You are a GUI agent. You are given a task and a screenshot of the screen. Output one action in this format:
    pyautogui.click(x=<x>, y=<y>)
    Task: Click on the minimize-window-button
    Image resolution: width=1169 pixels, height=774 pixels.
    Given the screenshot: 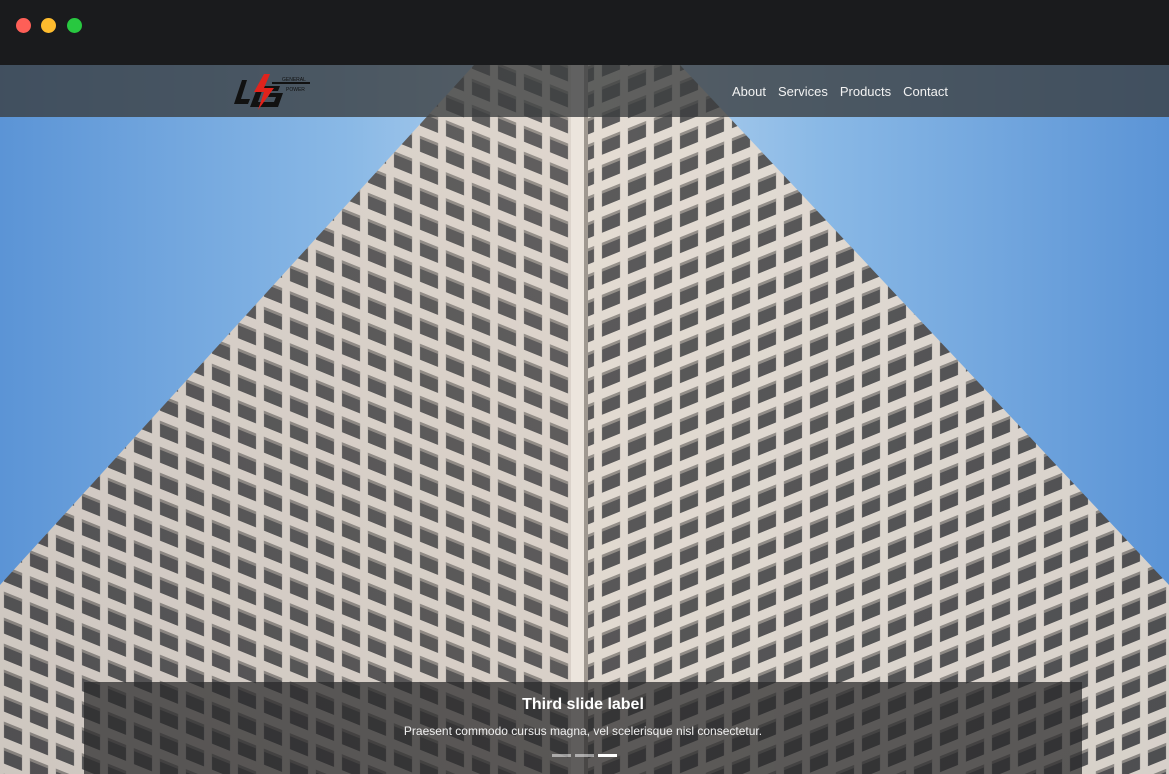 What is the action you would take?
    pyautogui.click(x=48, y=25)
    